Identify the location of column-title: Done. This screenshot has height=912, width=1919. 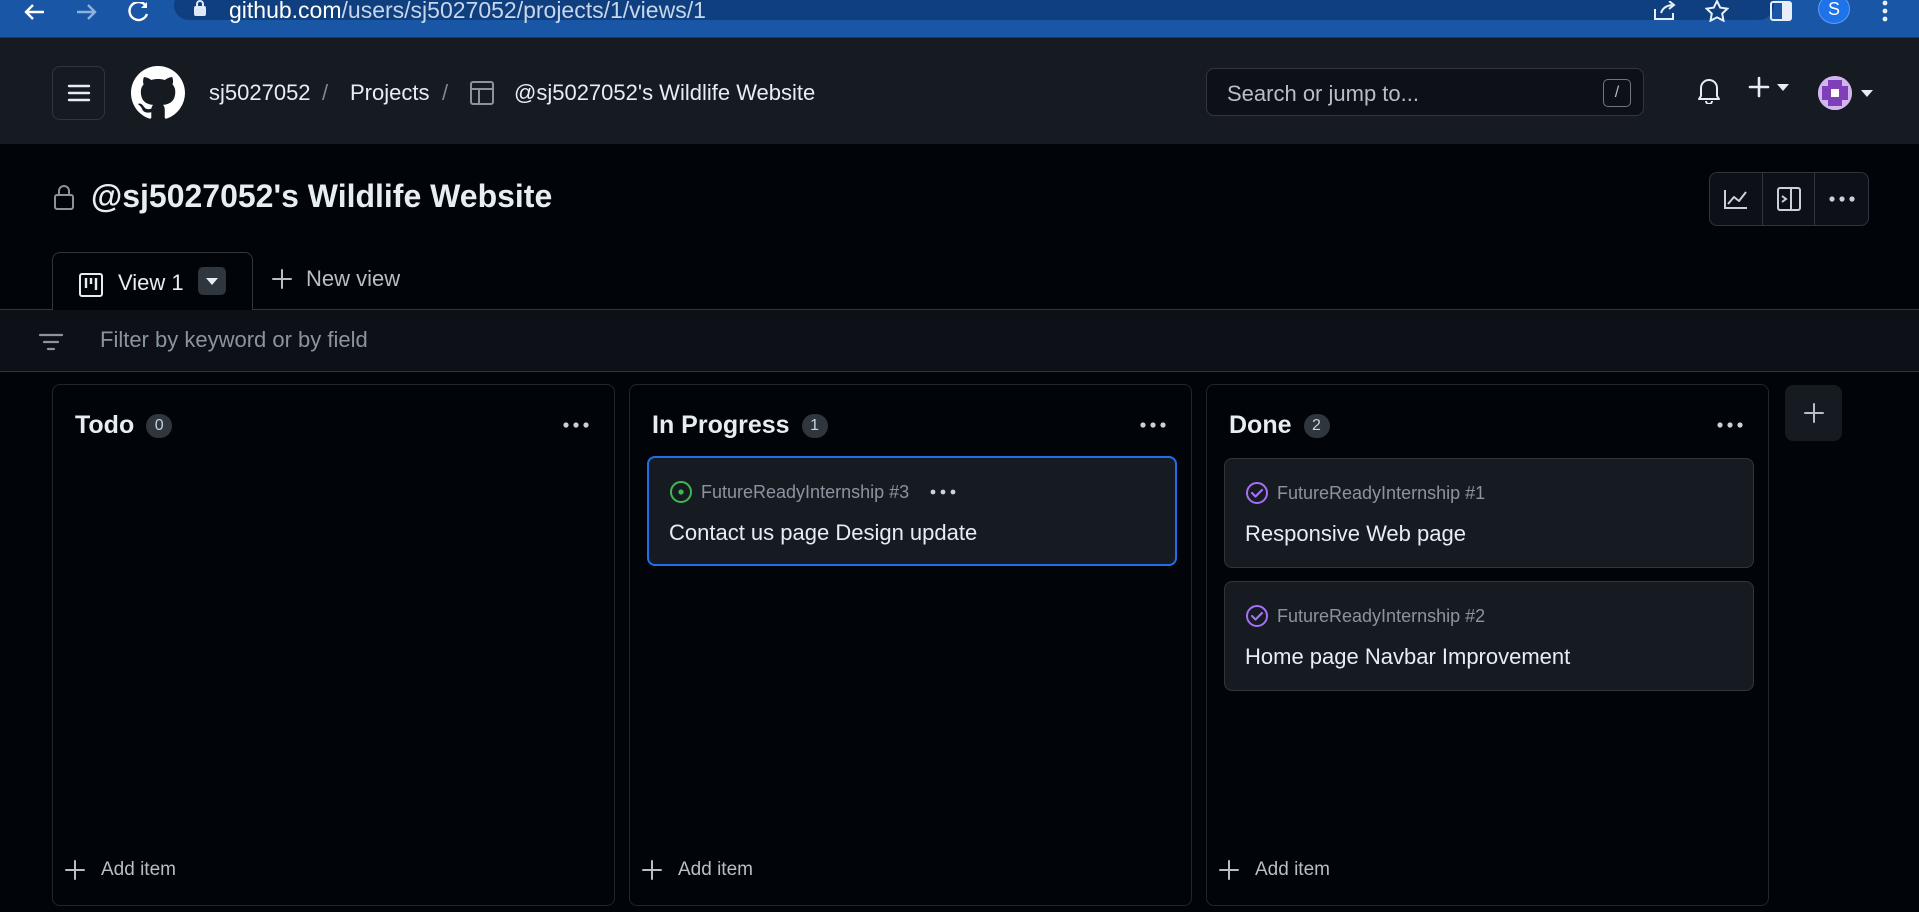
(1260, 425).